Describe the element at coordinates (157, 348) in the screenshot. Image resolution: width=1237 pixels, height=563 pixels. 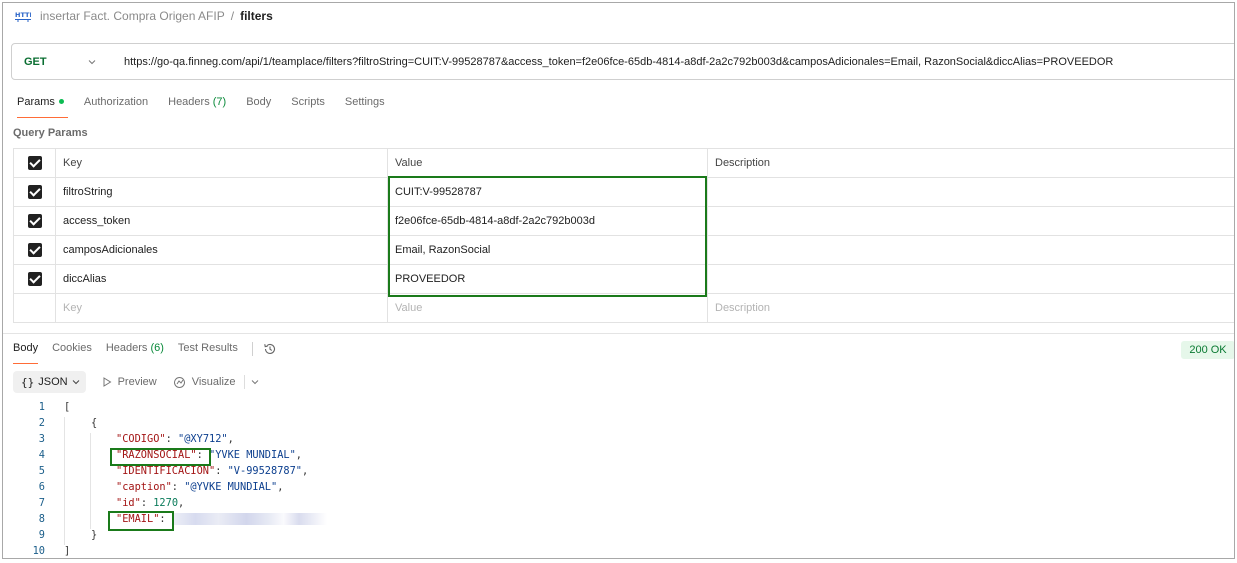
I see `tab-count: (6)` at that location.